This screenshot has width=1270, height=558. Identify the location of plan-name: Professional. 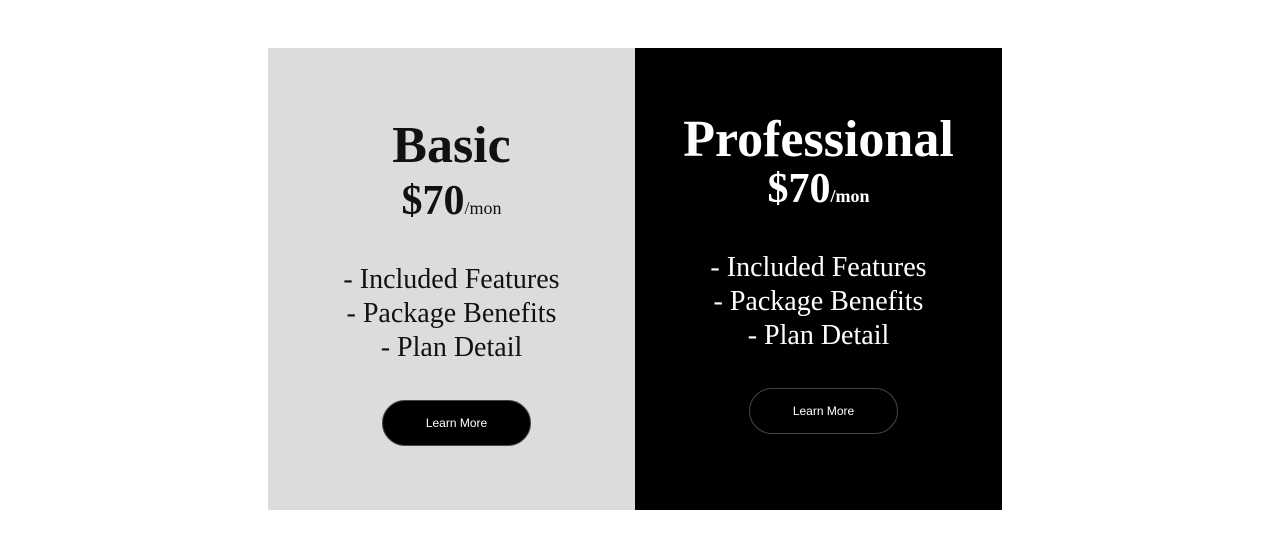
(818, 139).